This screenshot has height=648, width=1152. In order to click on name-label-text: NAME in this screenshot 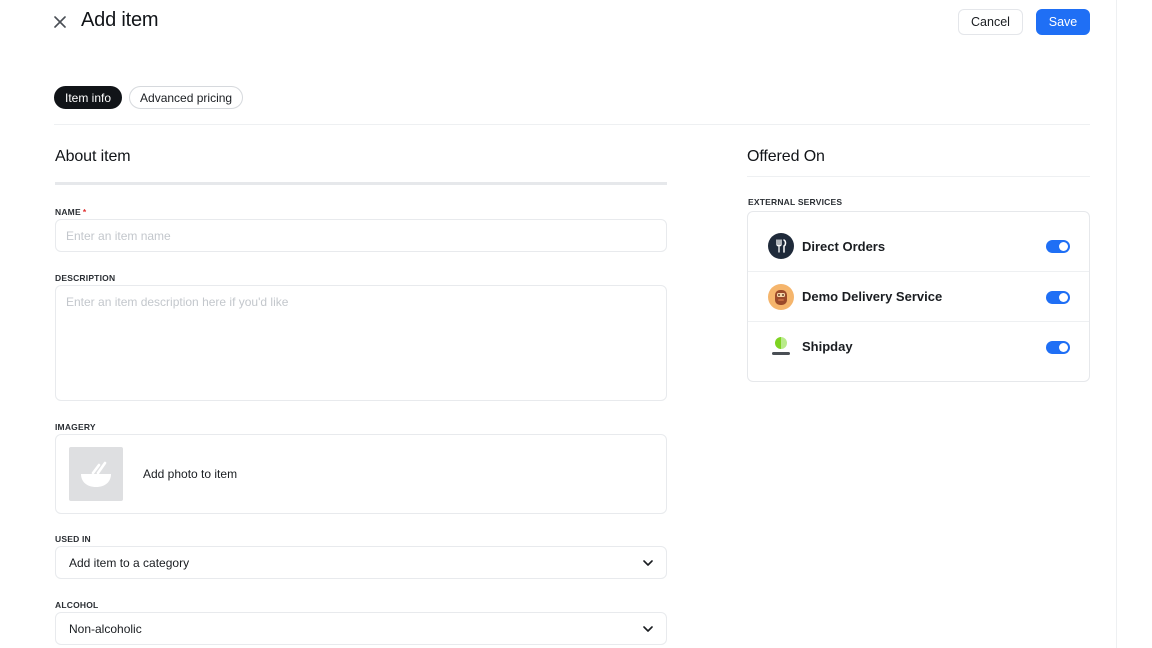, I will do `click(68, 212)`.